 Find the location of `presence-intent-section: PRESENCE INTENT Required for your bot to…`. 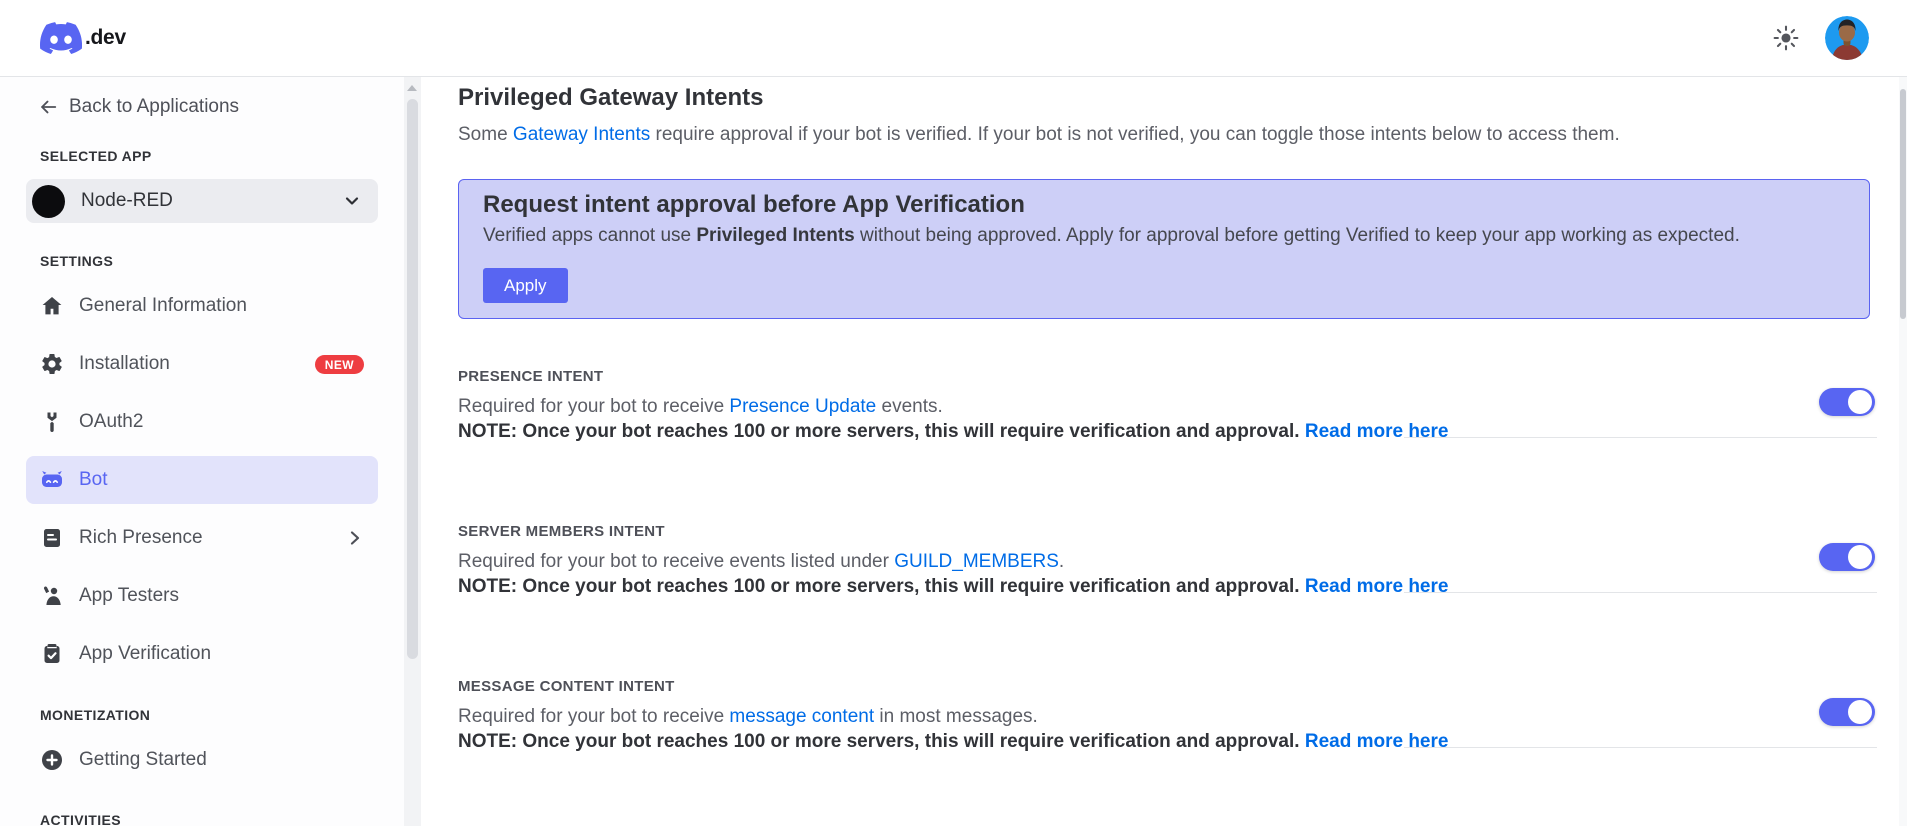

presence-intent-section: PRESENCE INTENT Required for your bot to… is located at coordinates (1167, 438).